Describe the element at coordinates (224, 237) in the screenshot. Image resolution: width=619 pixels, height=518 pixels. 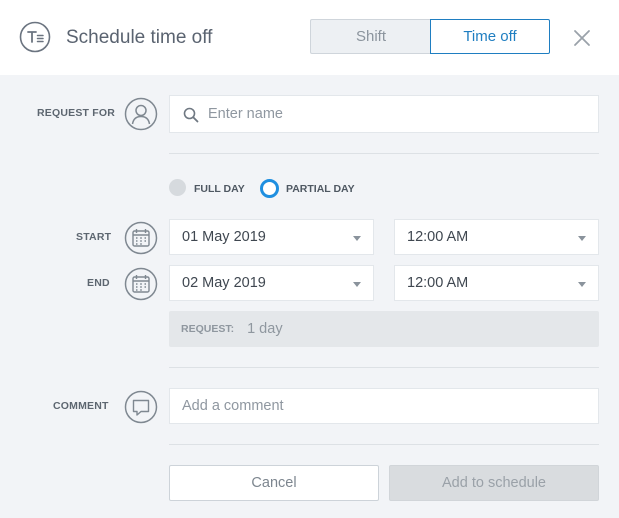
I see `start-date-value: 01 May 2019` at that location.